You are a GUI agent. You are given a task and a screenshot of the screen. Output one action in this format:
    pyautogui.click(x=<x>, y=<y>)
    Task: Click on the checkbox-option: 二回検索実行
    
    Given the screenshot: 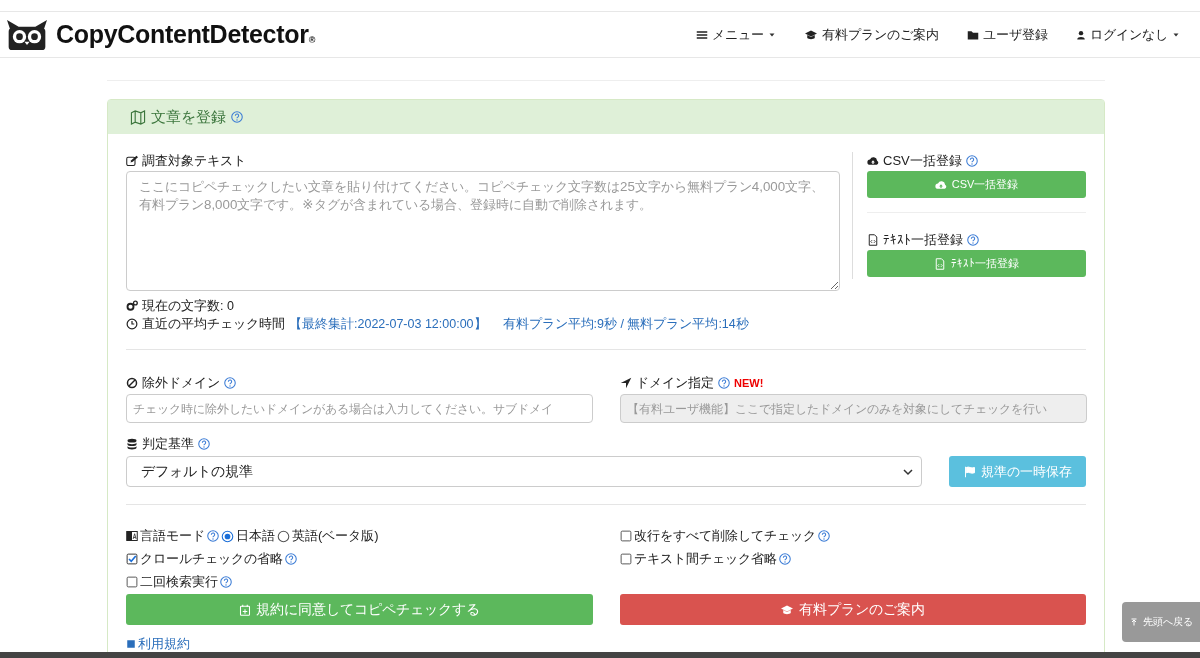 What is the action you would take?
    pyautogui.click(x=373, y=582)
    